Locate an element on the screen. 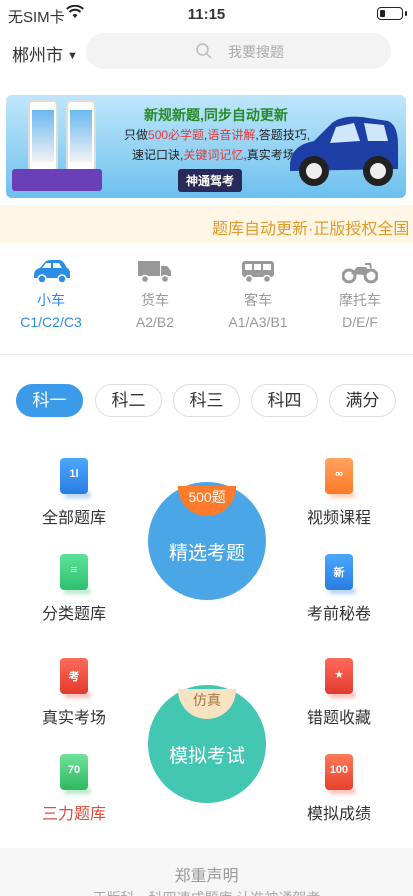 This screenshot has height=896, width=413. score-70-icon: 70 is located at coordinates (75, 774).